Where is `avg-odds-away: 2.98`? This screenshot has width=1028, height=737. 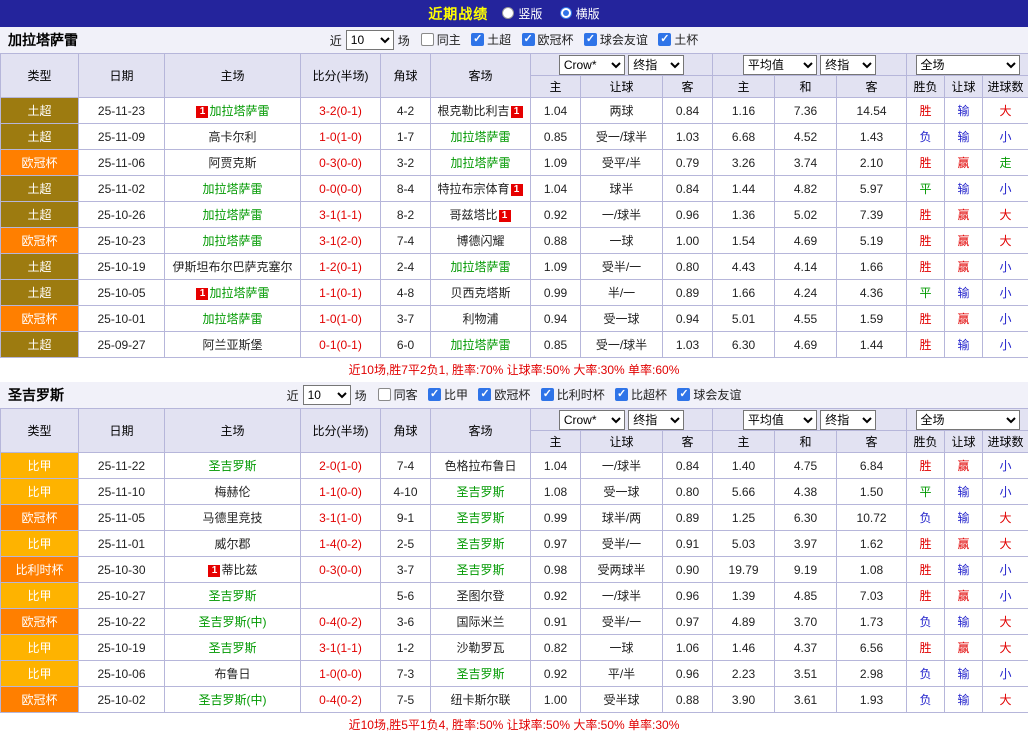
avg-odds-away: 2.98 is located at coordinates (872, 674).